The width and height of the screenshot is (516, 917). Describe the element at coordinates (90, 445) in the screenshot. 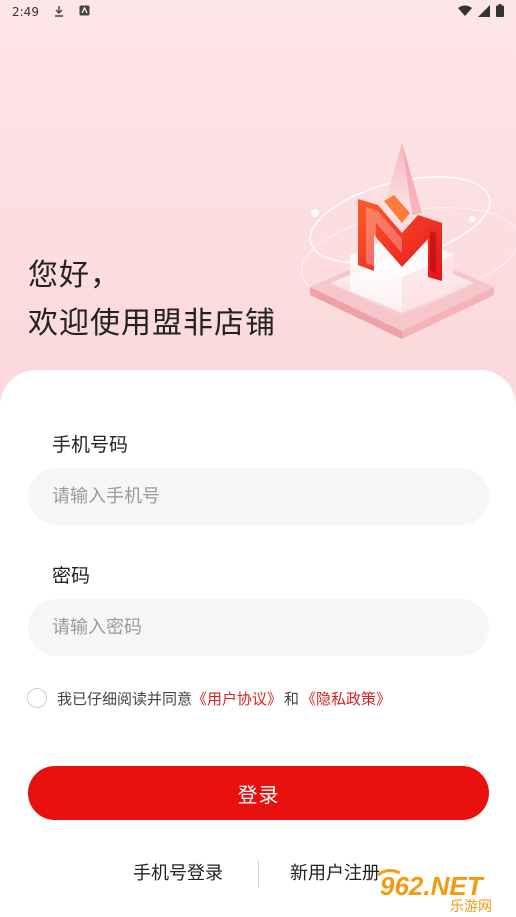

I see `phone-label: 手机号码` at that location.